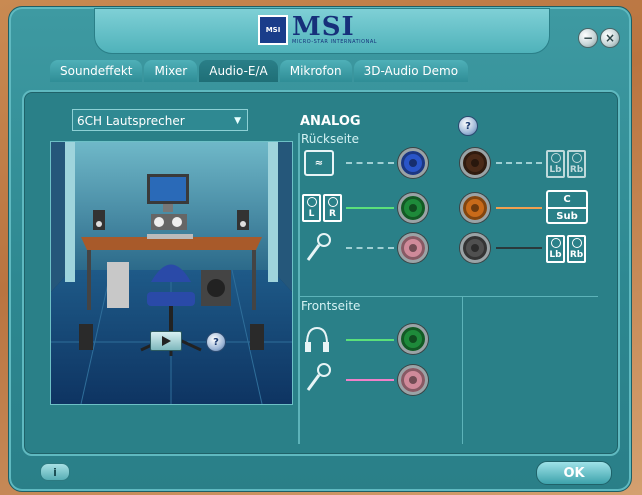 Image resolution: width=642 pixels, height=495 pixels. I want to click on side-speakers-icon: Lb Rb, so click(566, 249).